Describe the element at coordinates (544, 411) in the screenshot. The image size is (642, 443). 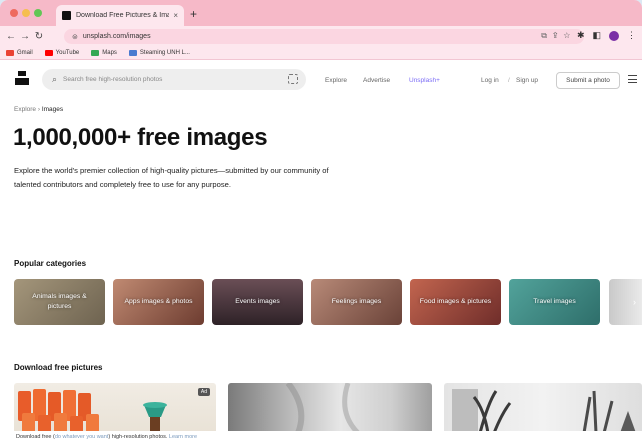
I see `photo-plant-image` at that location.